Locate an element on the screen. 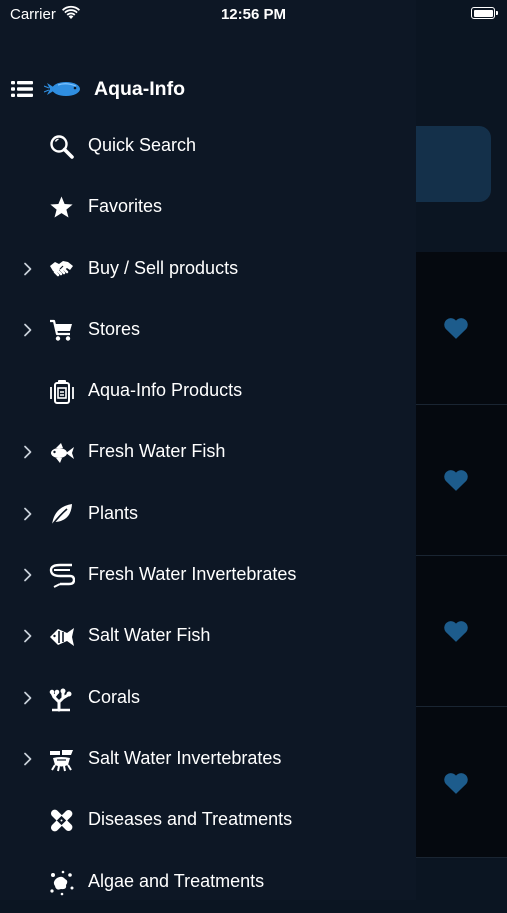 Image resolution: width=507 pixels, height=913 pixels. menu-item-label: Fresh Water Fish is located at coordinates (157, 451).